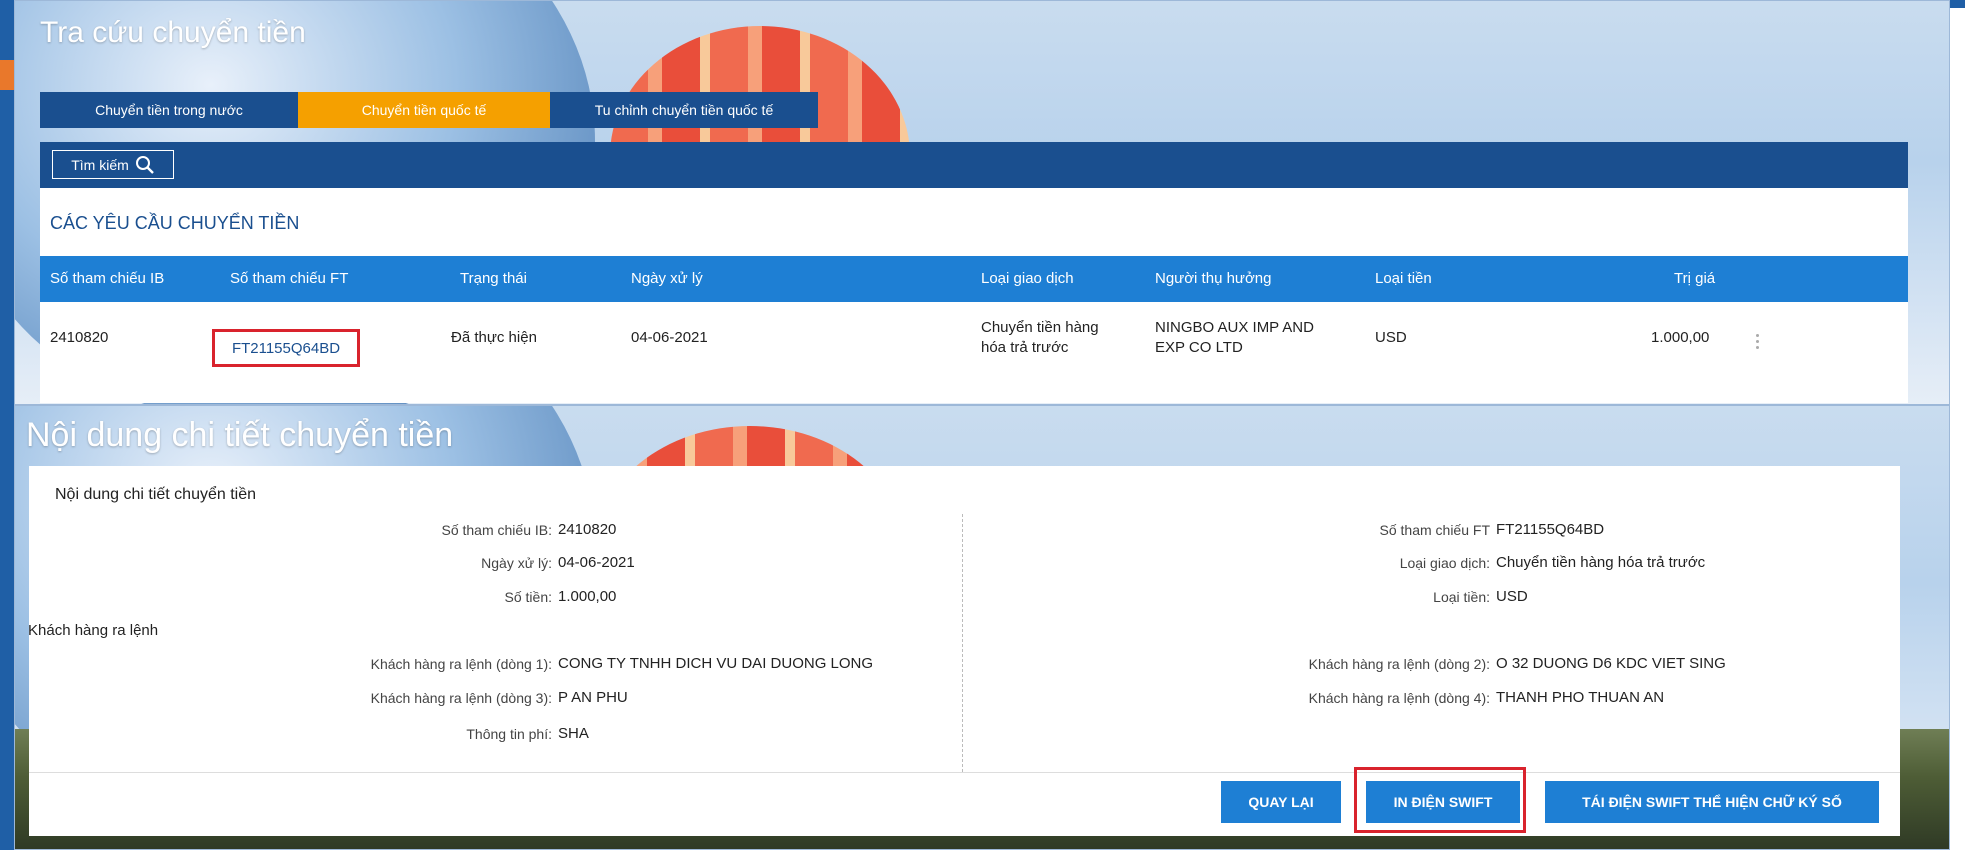 Image resolution: width=1965 pixels, height=850 pixels. What do you see at coordinates (494, 337) in the screenshot?
I see `cell-status: Đã thực hiện` at bounding box center [494, 337].